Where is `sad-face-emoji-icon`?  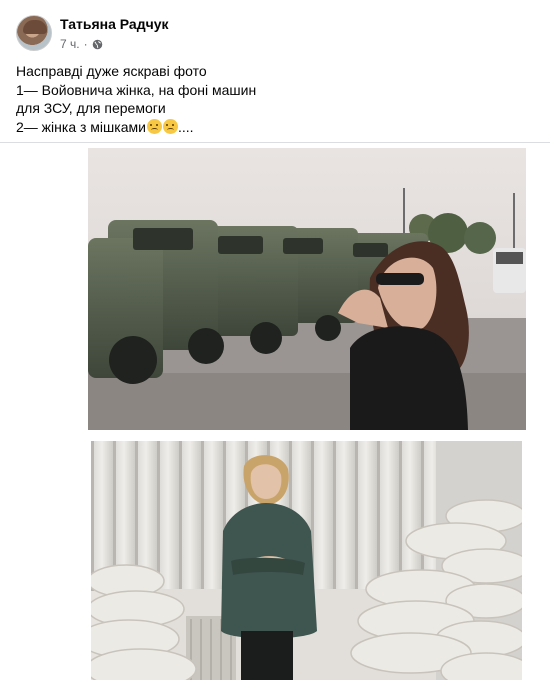 sad-face-emoji-icon is located at coordinates (154, 126).